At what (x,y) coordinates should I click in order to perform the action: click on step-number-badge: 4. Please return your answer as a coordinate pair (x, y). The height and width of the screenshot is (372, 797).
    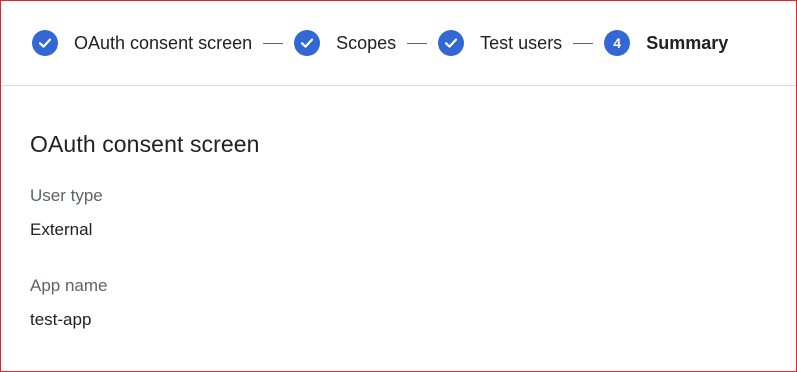
    Looking at the image, I should click on (617, 43).